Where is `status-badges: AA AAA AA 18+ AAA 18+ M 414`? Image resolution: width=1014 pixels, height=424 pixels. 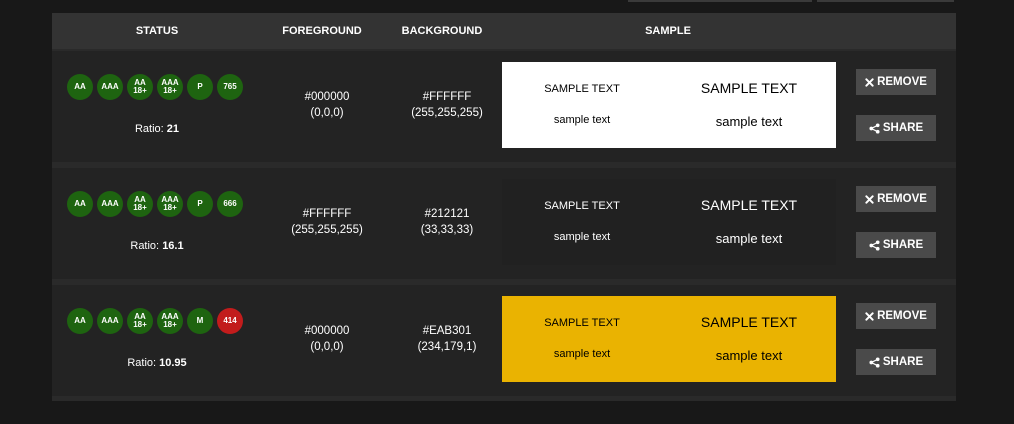 status-badges: AA AAA AA 18+ AAA 18+ M 414 is located at coordinates (157, 322).